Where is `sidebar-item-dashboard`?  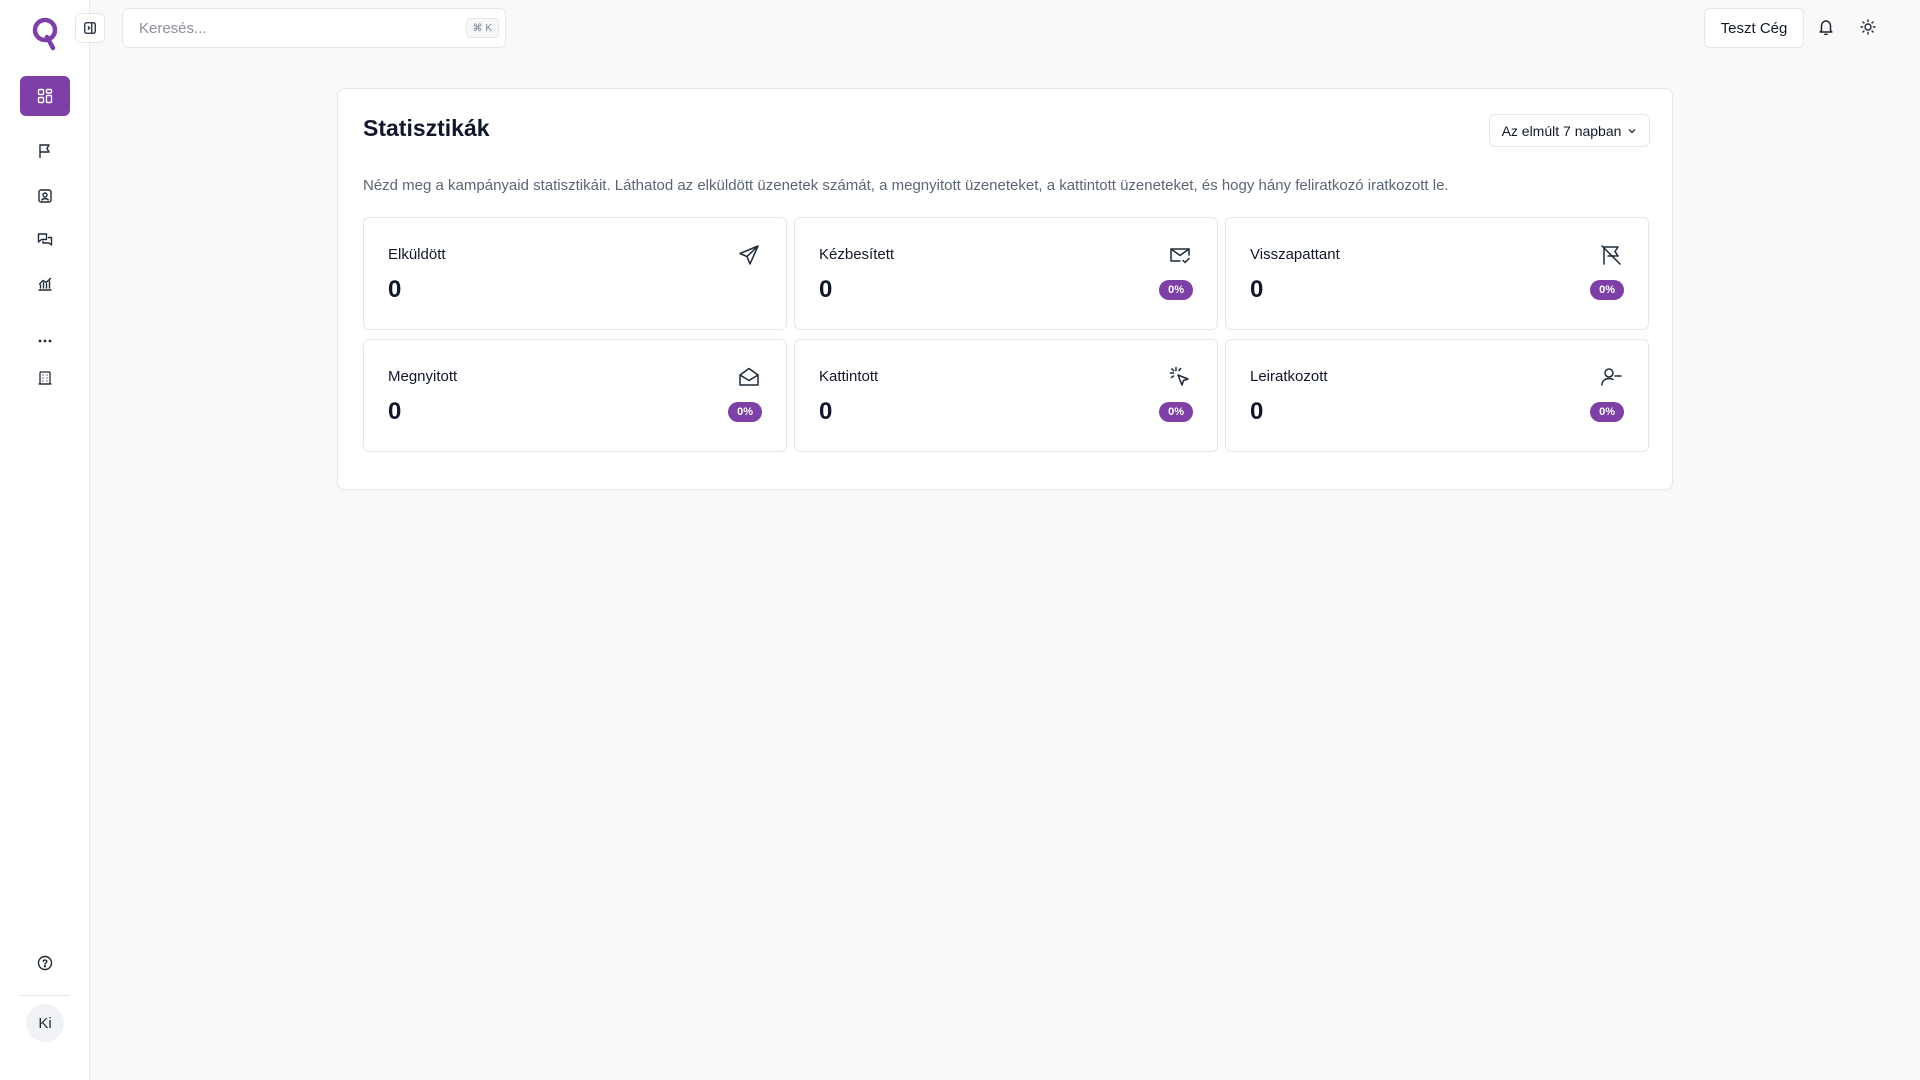
sidebar-item-dashboard is located at coordinates (45, 96).